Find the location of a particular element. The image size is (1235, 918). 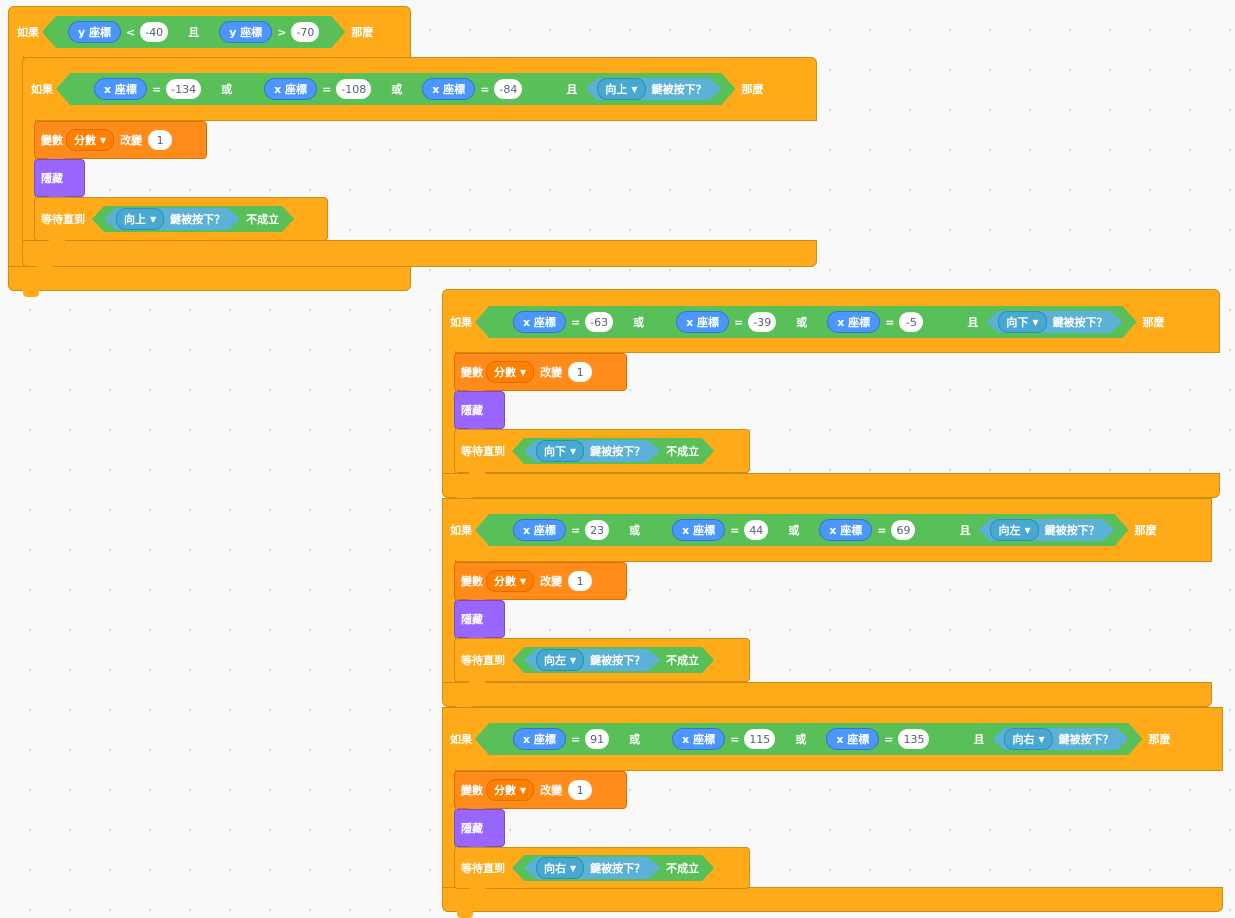

eq-operator: x 座標 = -39 is located at coordinates (726, 322).